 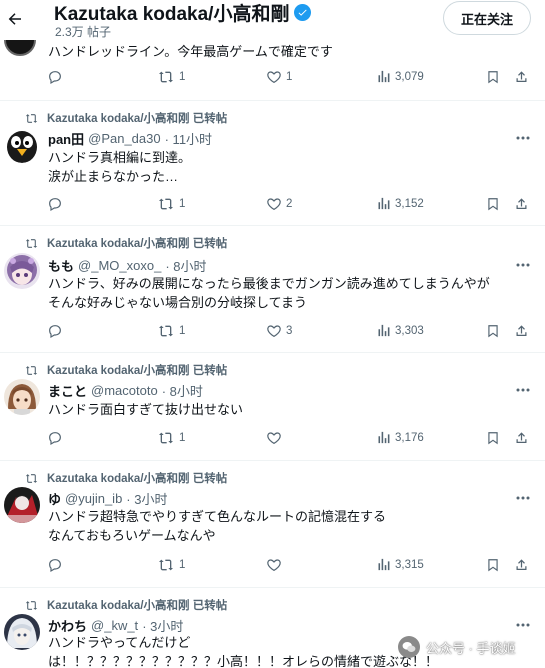 I want to click on author-line: まこと @macototo · 8小时, so click(x=125, y=390).